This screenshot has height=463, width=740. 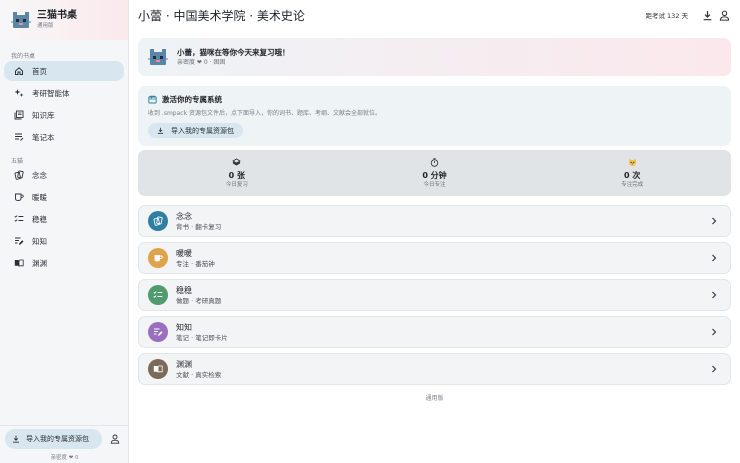 What do you see at coordinates (39, 263) in the screenshot?
I see `sidebar-item-label: 渊渊` at bounding box center [39, 263].